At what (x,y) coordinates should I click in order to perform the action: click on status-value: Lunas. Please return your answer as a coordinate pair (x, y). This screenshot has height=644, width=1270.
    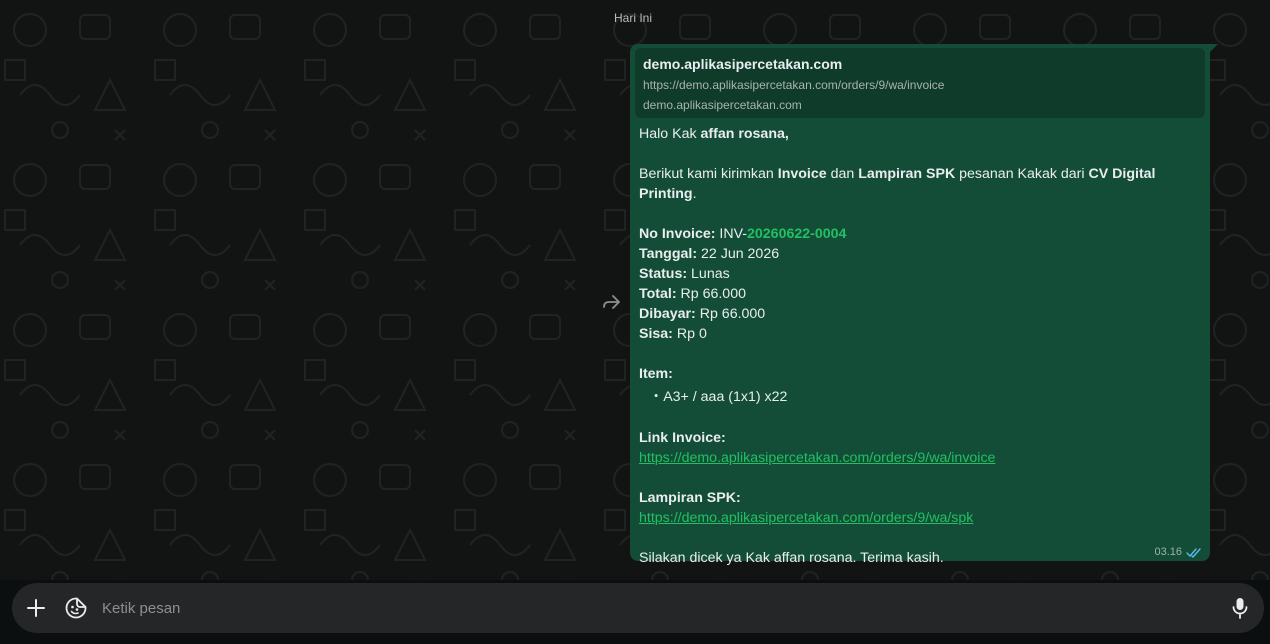
    Looking at the image, I should click on (708, 274).